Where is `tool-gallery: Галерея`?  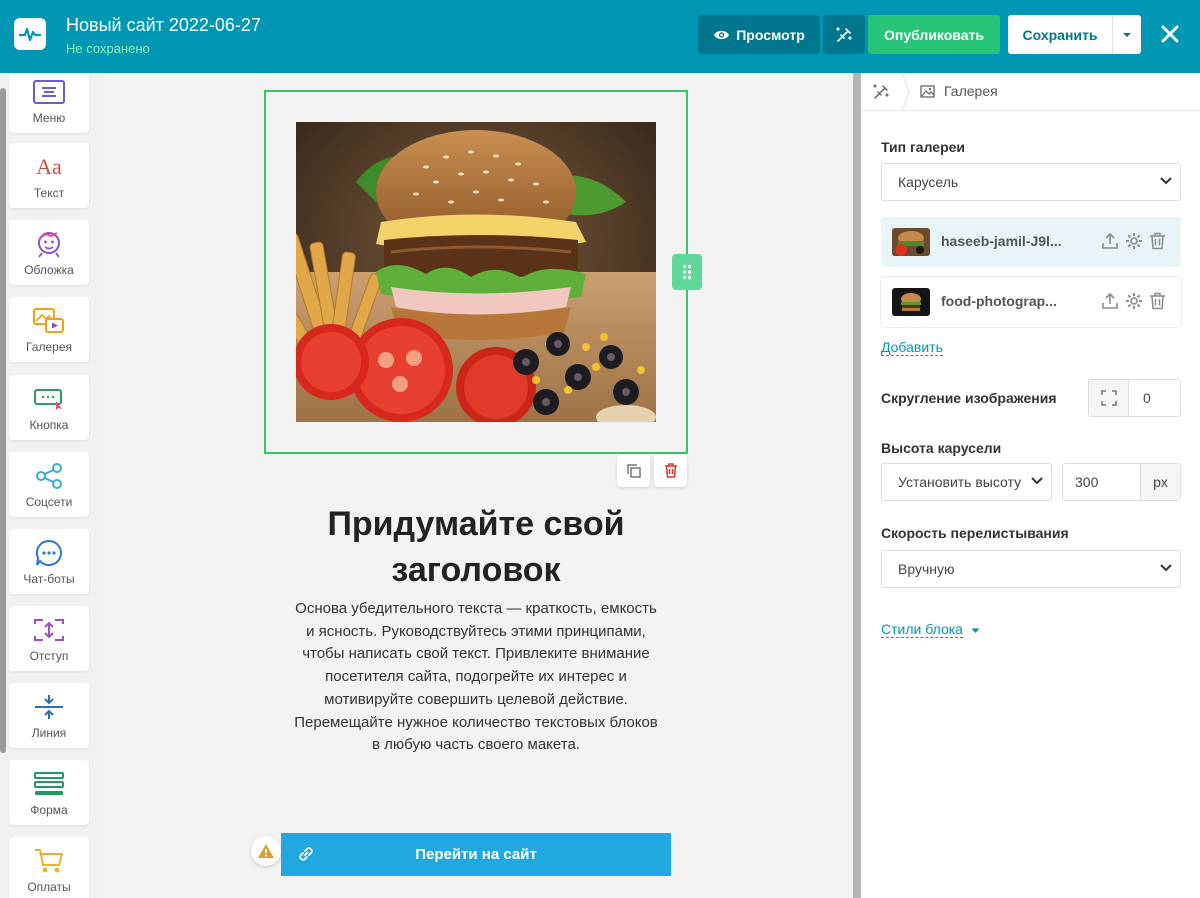 tool-gallery: Галерея is located at coordinates (49, 329).